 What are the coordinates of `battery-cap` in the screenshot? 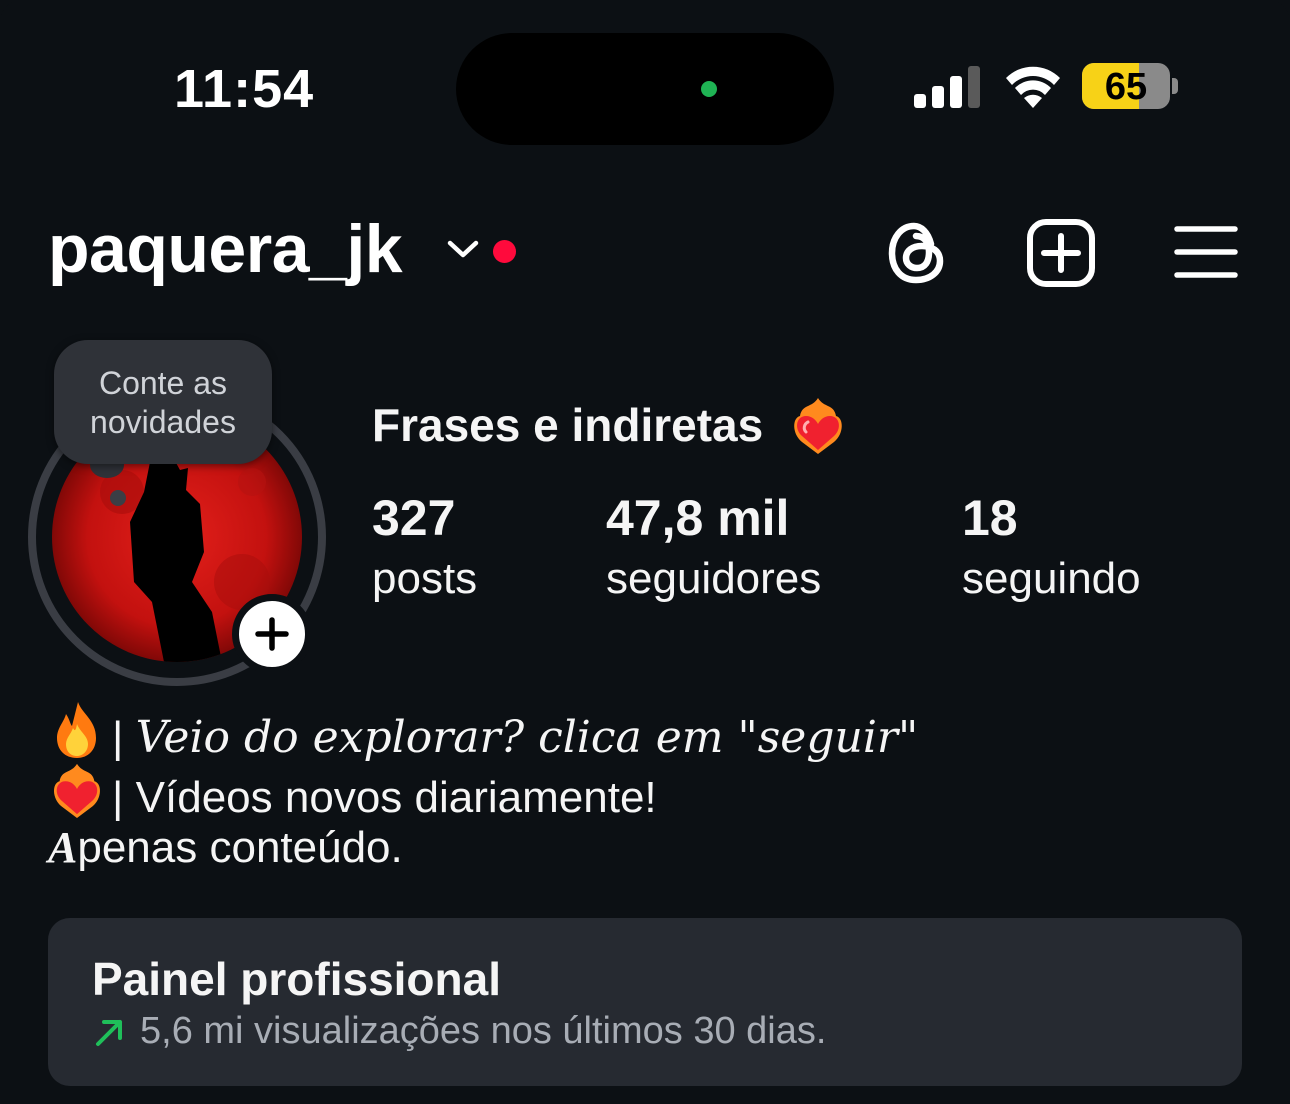 It's located at (1175, 86).